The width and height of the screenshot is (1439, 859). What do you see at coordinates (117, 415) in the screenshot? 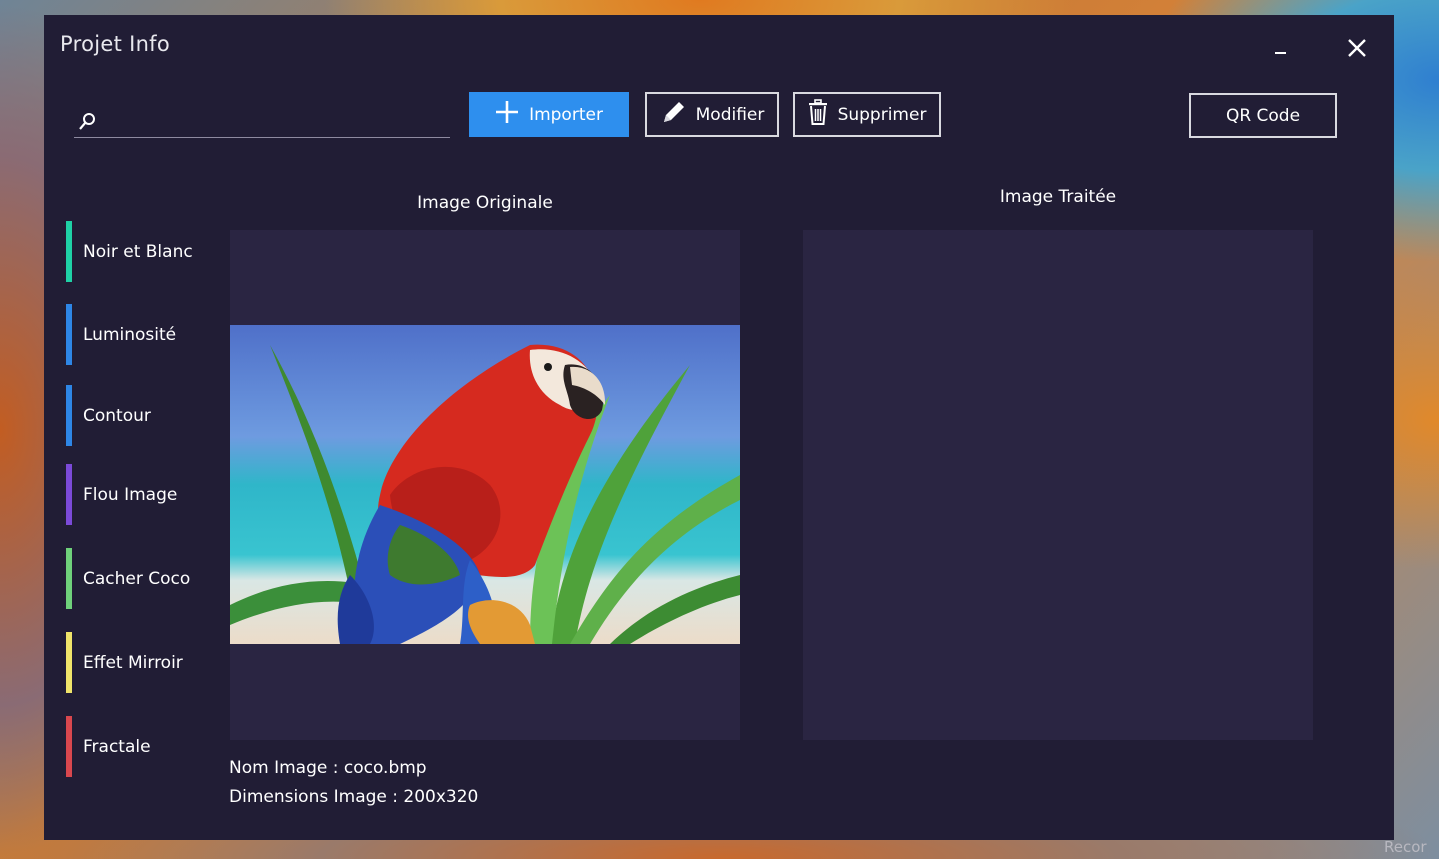
I see `sidebar-item-label: Contour` at bounding box center [117, 415].